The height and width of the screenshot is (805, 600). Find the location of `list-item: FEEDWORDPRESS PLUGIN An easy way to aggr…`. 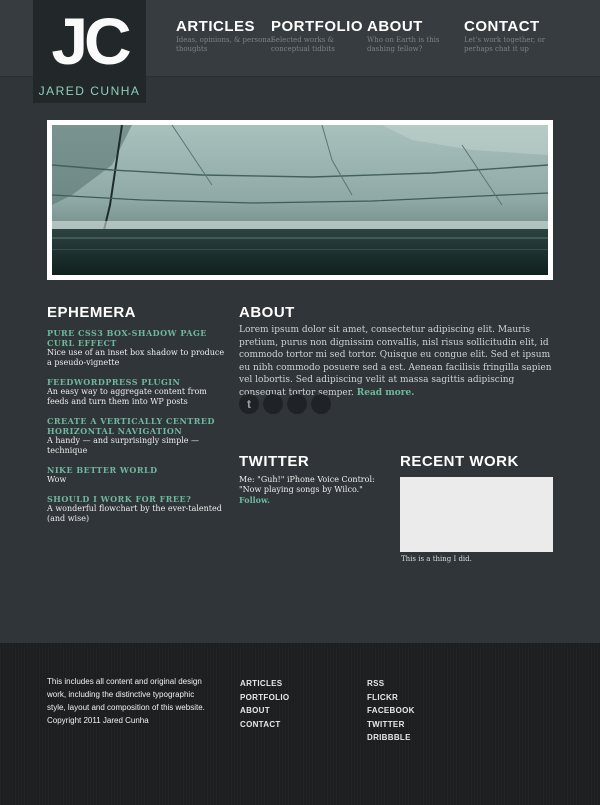

list-item: FEEDWORDPRESS PLUGIN An easy way to aggr… is located at coordinates (137, 392).